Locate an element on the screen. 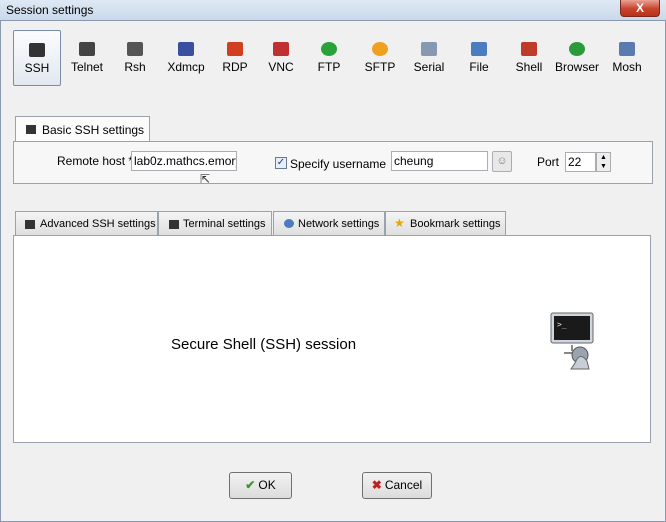 The height and width of the screenshot is (522, 666). window-title: Session settings is located at coordinates (50, 10).